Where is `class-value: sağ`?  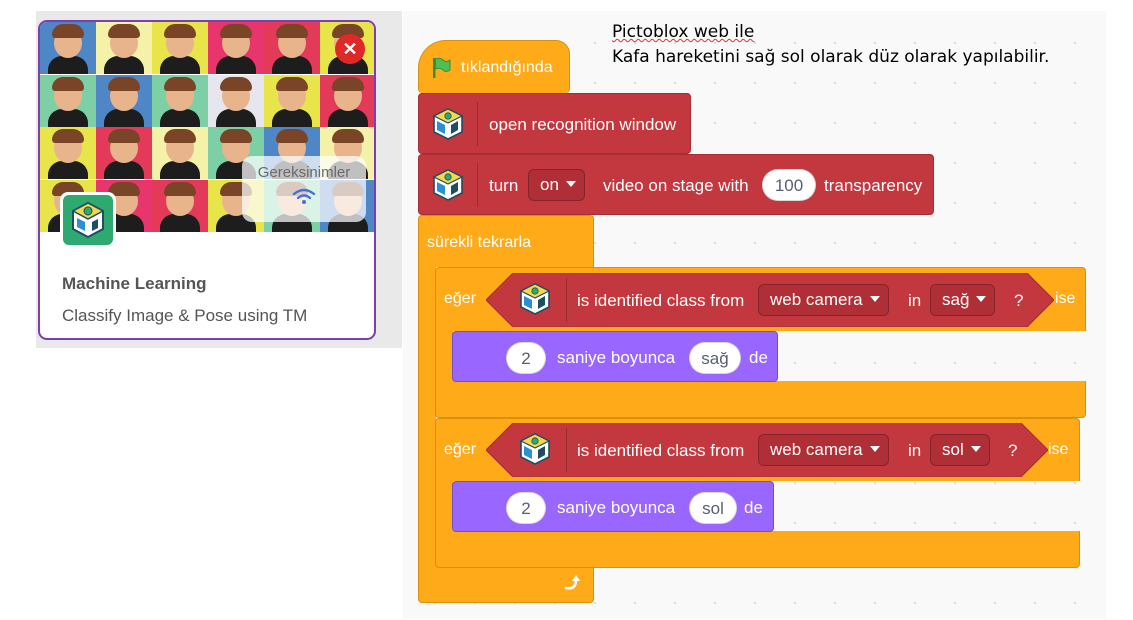 class-value: sağ is located at coordinates (956, 299).